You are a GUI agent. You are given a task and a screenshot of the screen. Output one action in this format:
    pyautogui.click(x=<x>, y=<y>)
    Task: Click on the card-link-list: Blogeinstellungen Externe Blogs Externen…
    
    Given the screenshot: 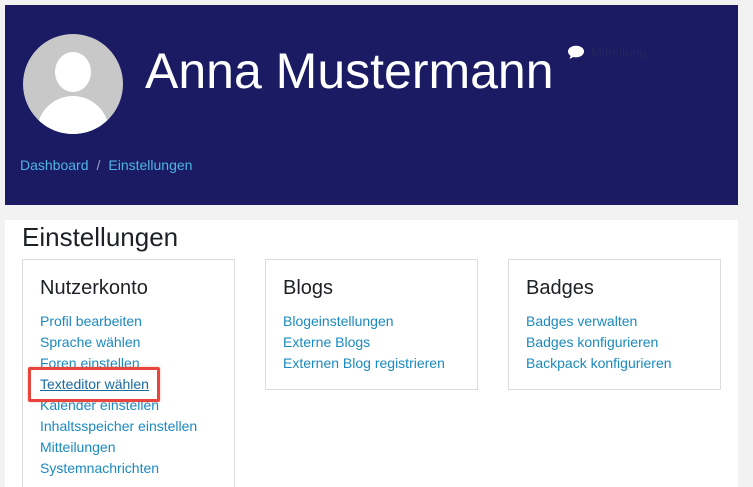 What is the action you would take?
    pyautogui.click(x=364, y=342)
    